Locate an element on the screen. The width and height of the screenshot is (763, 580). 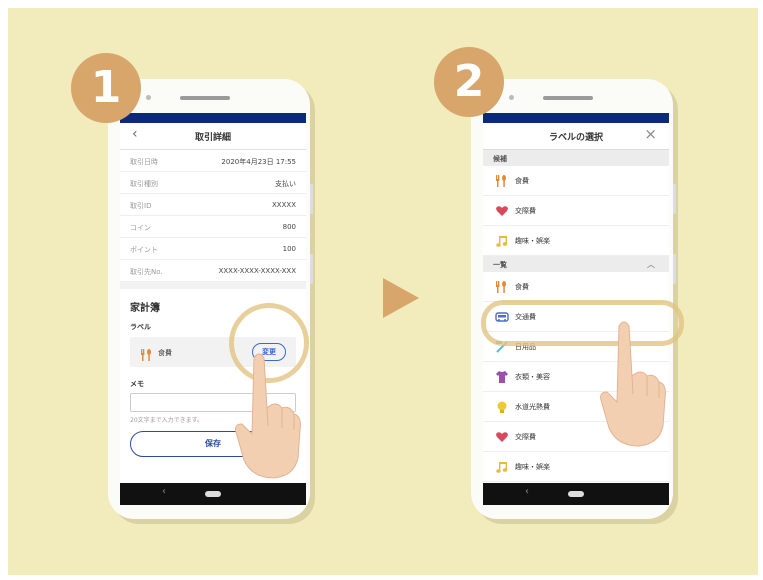
detail-key: 取引種別 is located at coordinates (144, 184).